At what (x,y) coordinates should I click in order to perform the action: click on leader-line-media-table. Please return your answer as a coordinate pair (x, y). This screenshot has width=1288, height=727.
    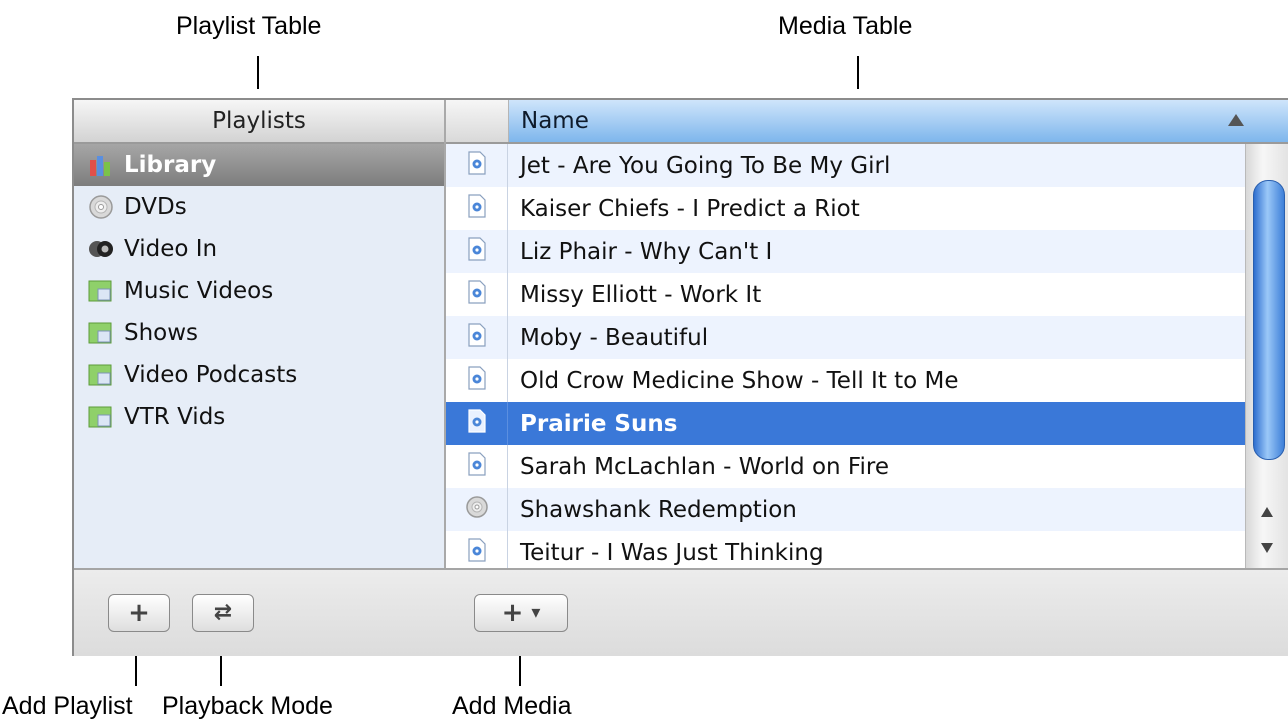
    Looking at the image, I should click on (858, 72).